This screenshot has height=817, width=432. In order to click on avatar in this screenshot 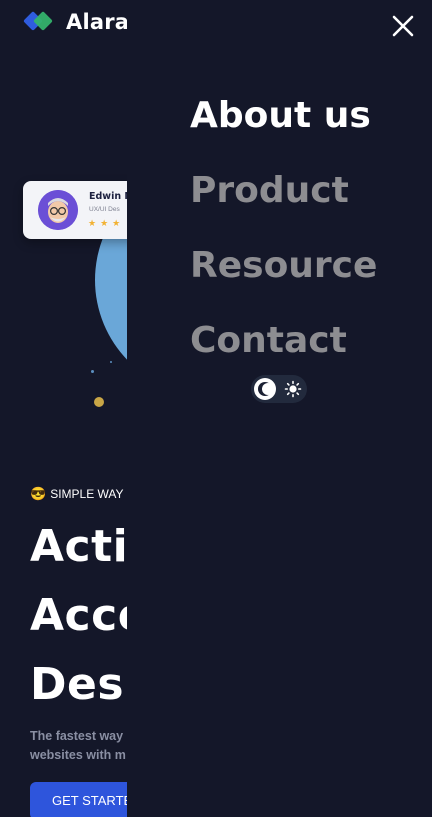, I will do `click(58, 210)`.